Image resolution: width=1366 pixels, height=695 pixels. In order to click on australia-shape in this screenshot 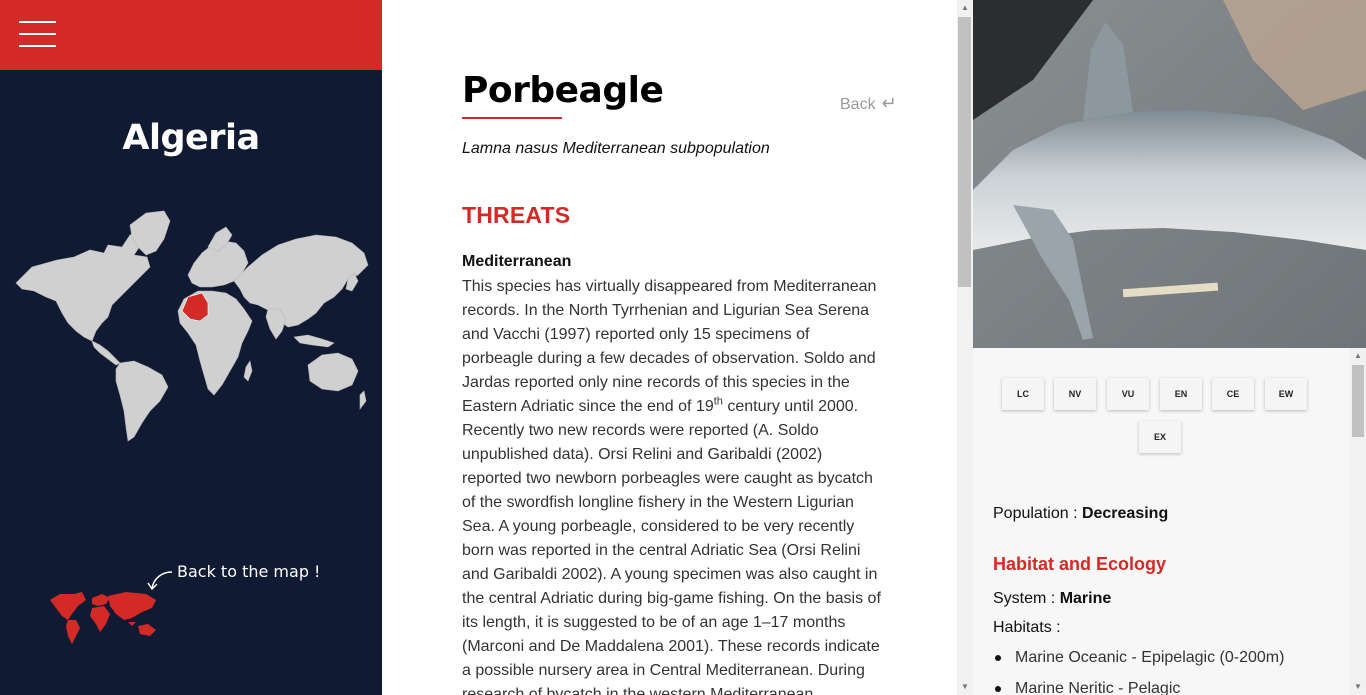, I will do `click(333, 372)`.